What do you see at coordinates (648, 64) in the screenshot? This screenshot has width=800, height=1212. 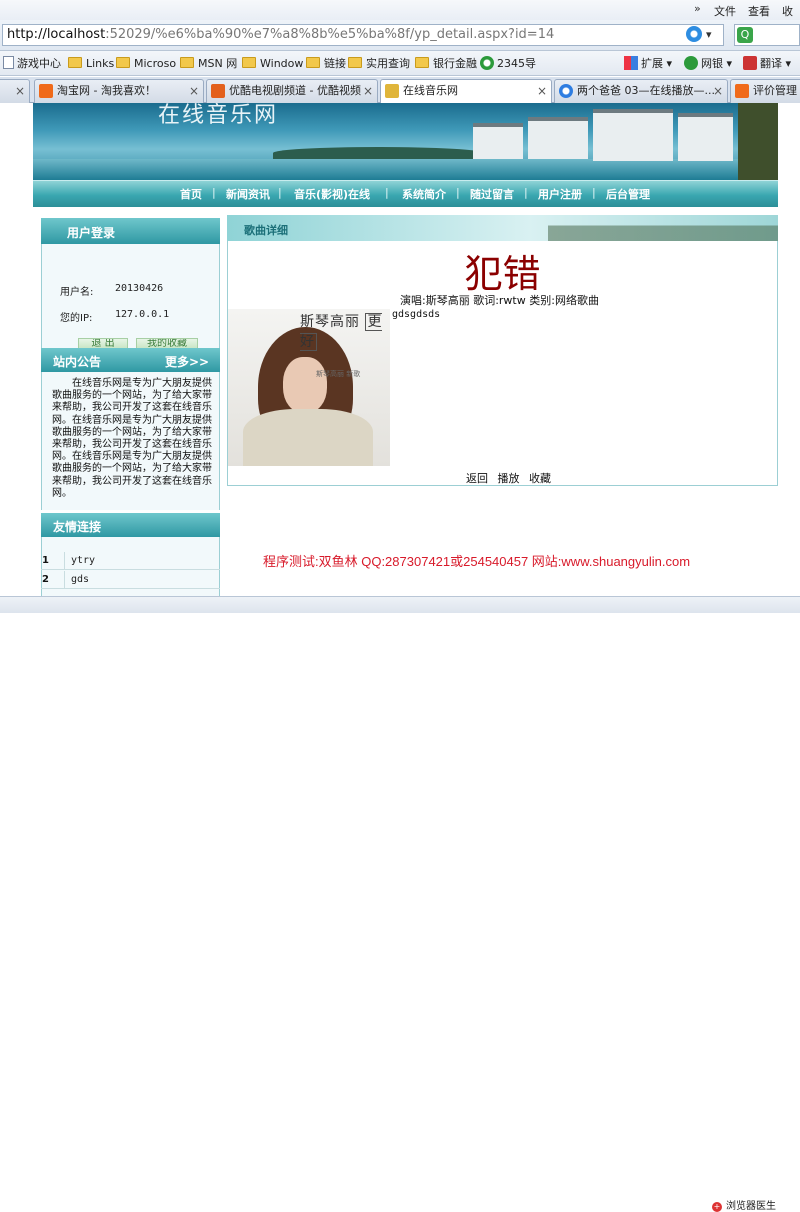 I see `extend-button: 扩展 ▾` at bounding box center [648, 64].